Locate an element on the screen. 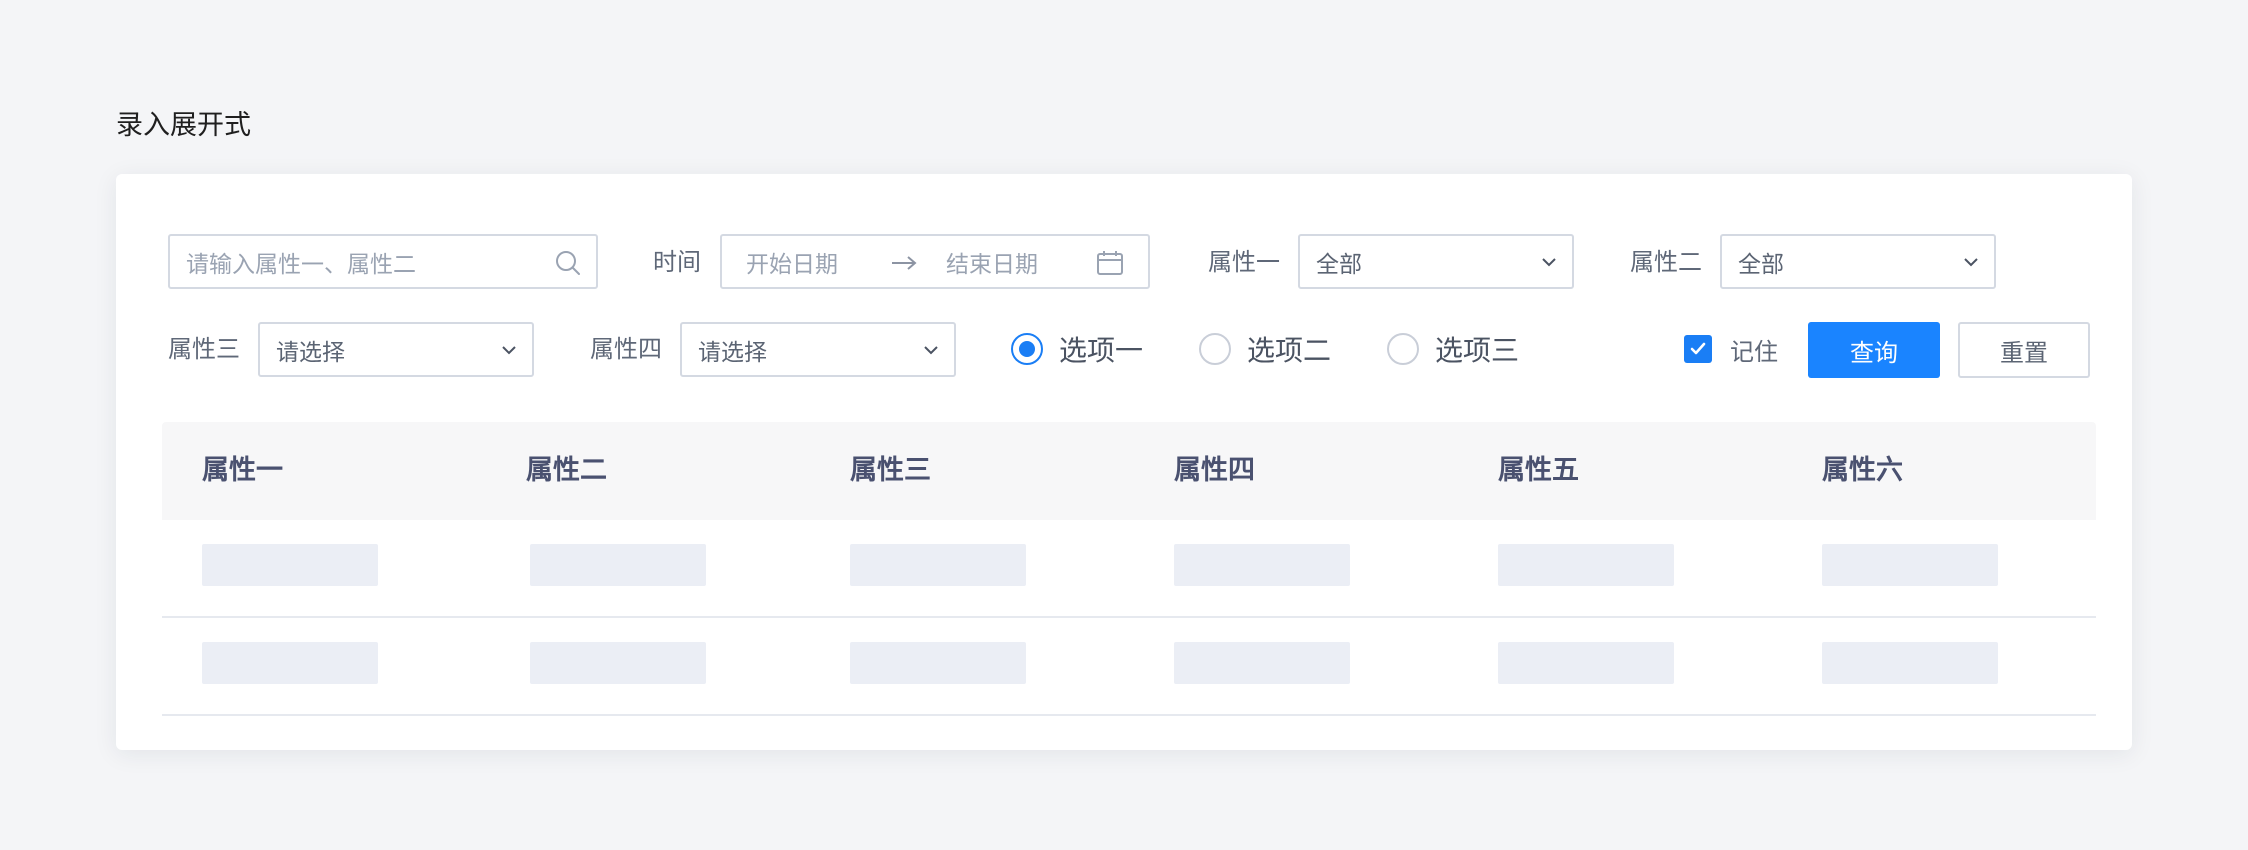 Image resolution: width=2248 pixels, height=850 pixels. arrow-right-icon is located at coordinates (904, 263).